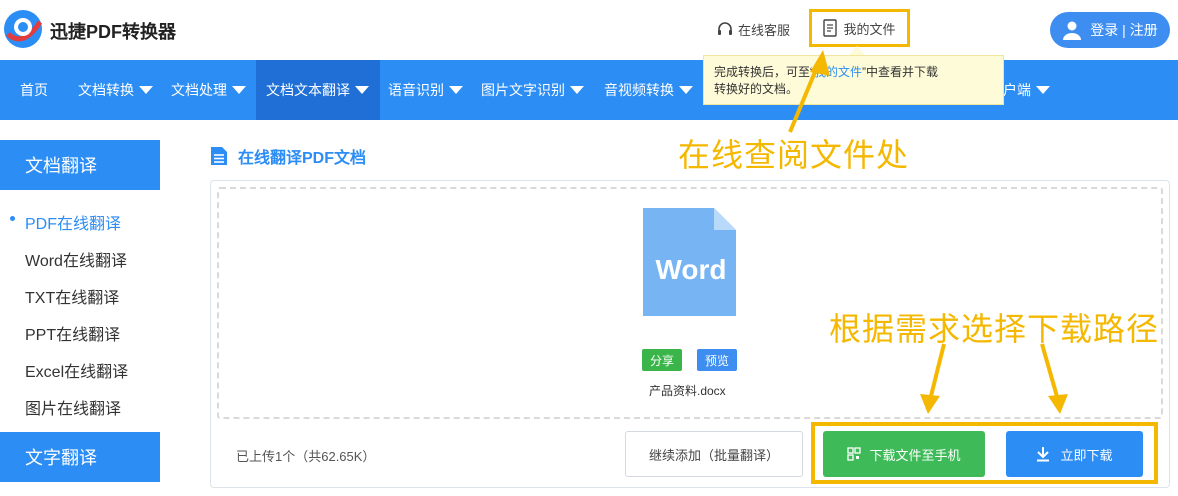  Describe the element at coordinates (662, 360) in the screenshot. I see `share-button: 分享` at that location.